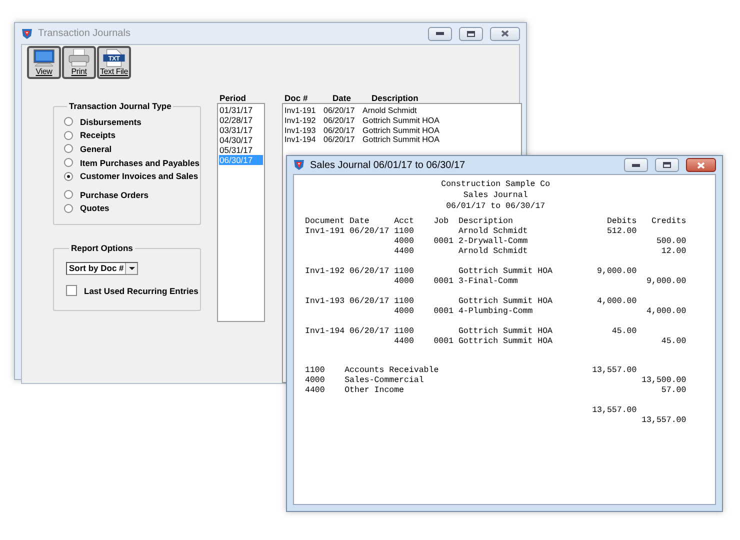 The height and width of the screenshot is (540, 740). What do you see at coordinates (488, 282) in the screenshot?
I see `report-cell-text: 3-Final-Comm` at bounding box center [488, 282].